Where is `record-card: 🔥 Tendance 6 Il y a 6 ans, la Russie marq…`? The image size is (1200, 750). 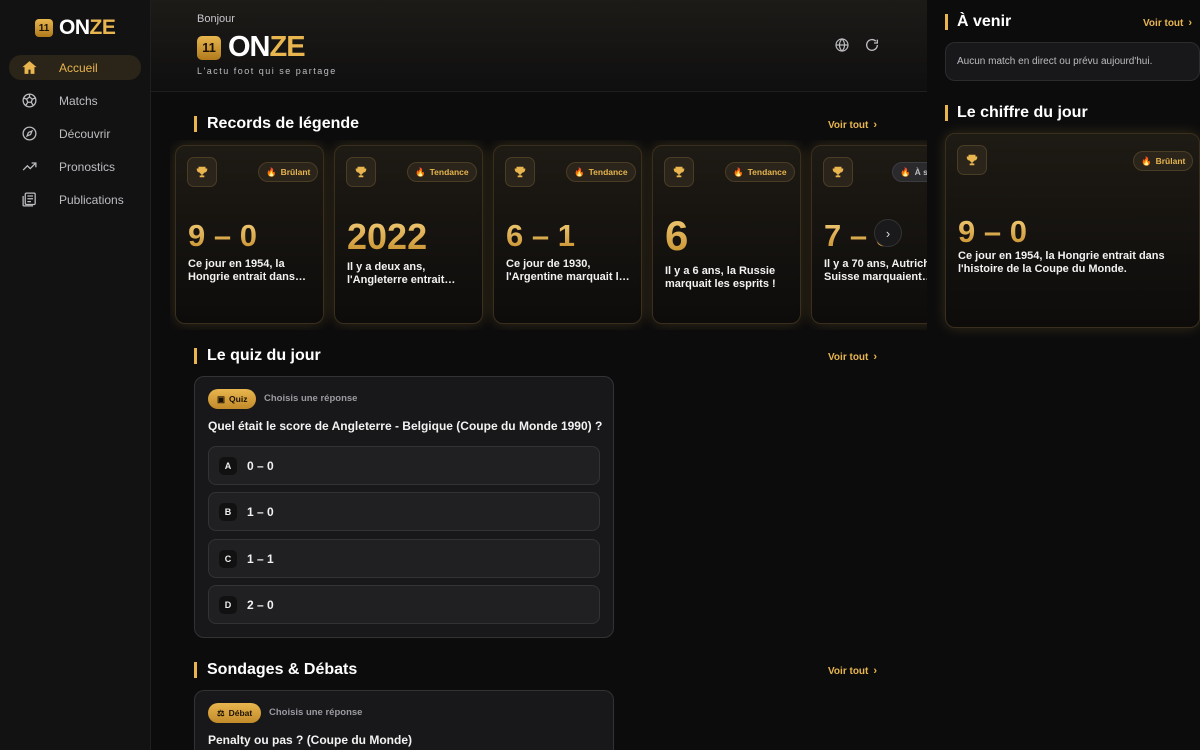 record-card: 🔥 Tendance 6 Il y a 6 ans, la Russie marq… is located at coordinates (726, 234).